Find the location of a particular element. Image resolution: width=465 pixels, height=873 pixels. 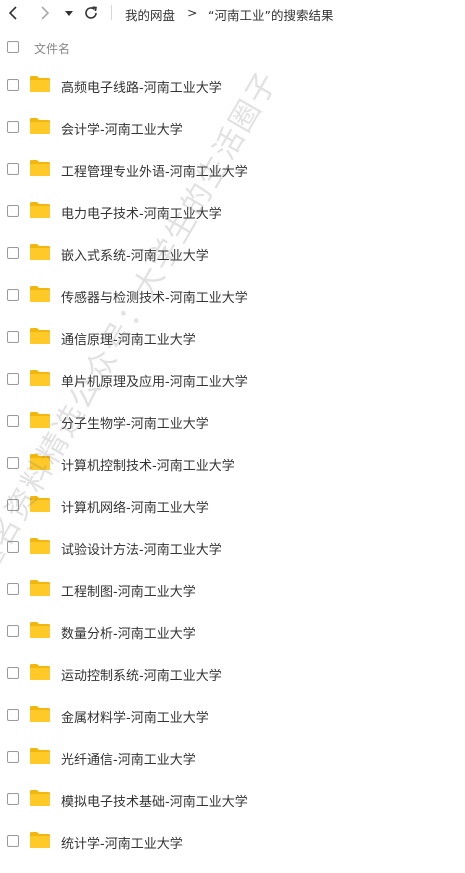

list-item: 模拟电子技术基础-河南工业大学 is located at coordinates (232, 799).